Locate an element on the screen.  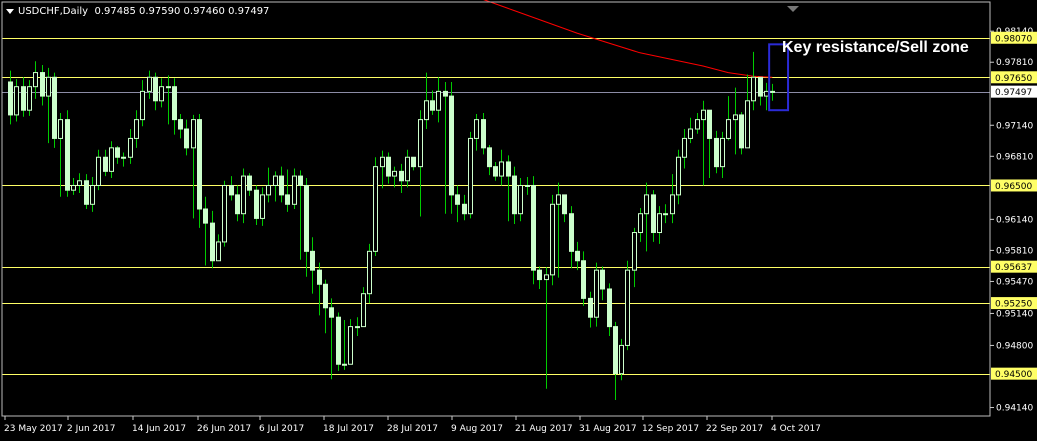
level-label: 0.96500 is located at coordinates (1013, 187).